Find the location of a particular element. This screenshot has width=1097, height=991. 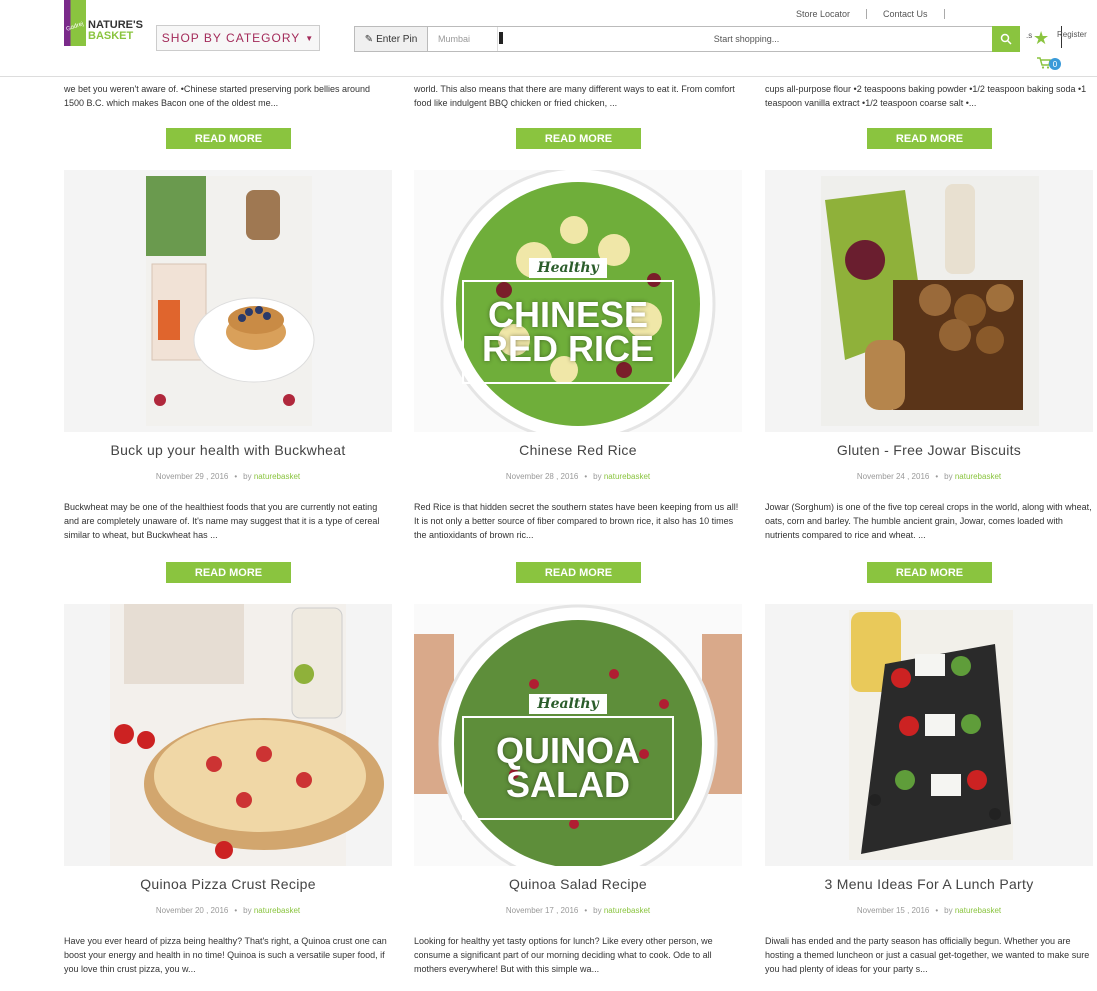

post-title: Chinese Red Rice is located at coordinates (578, 450).